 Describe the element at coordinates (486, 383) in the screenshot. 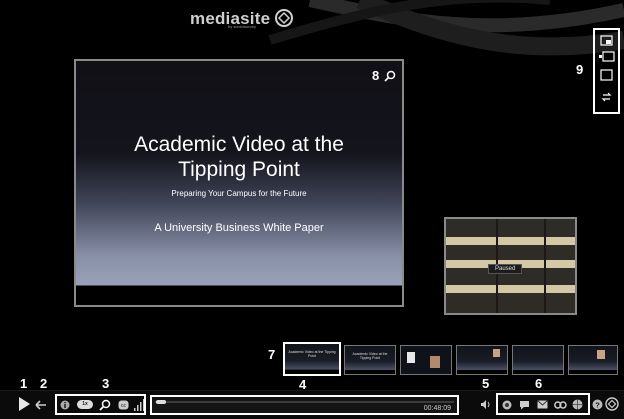

I see `callout-5: 5` at that location.